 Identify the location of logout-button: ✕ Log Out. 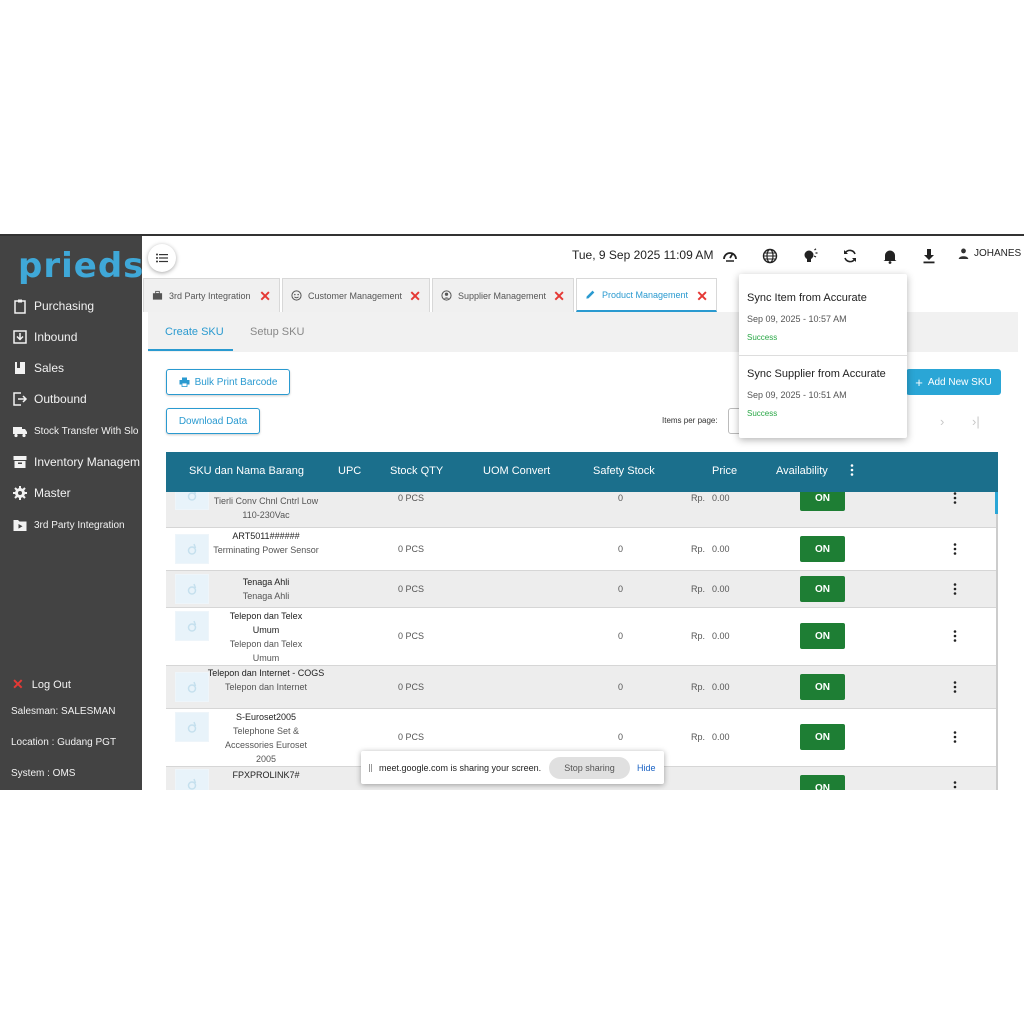
(41, 684).